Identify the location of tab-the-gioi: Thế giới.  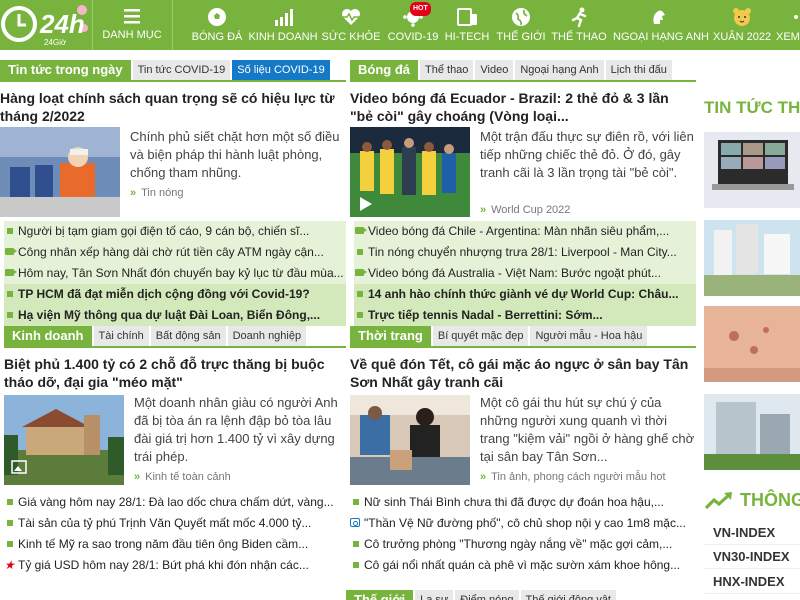
(380, 595).